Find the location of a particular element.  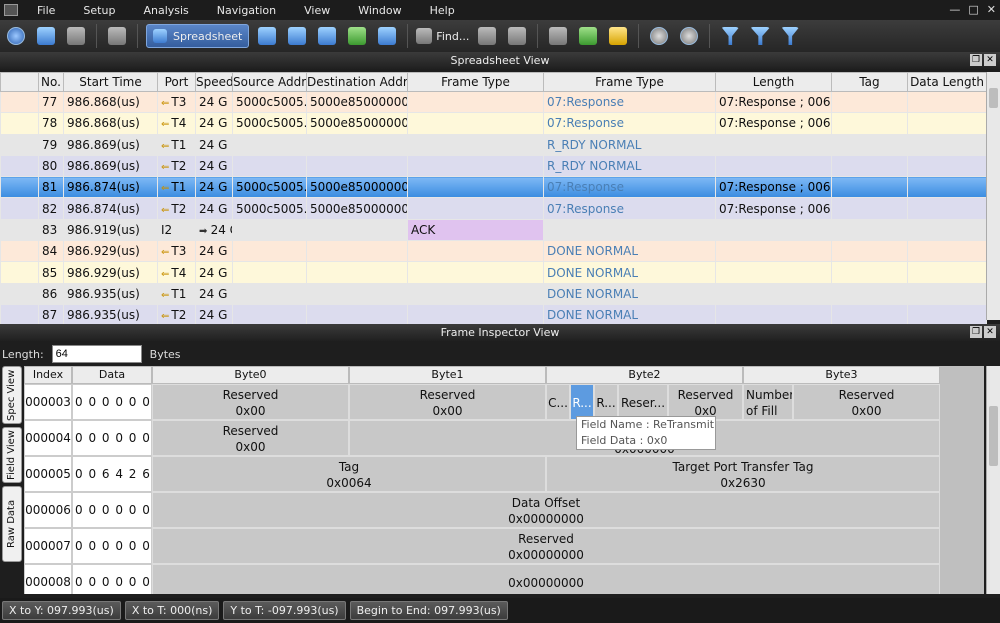

table-row: 79 986.869(us) ⇐ T1 24 G R_RDY NORMAL is located at coordinates (493, 144).